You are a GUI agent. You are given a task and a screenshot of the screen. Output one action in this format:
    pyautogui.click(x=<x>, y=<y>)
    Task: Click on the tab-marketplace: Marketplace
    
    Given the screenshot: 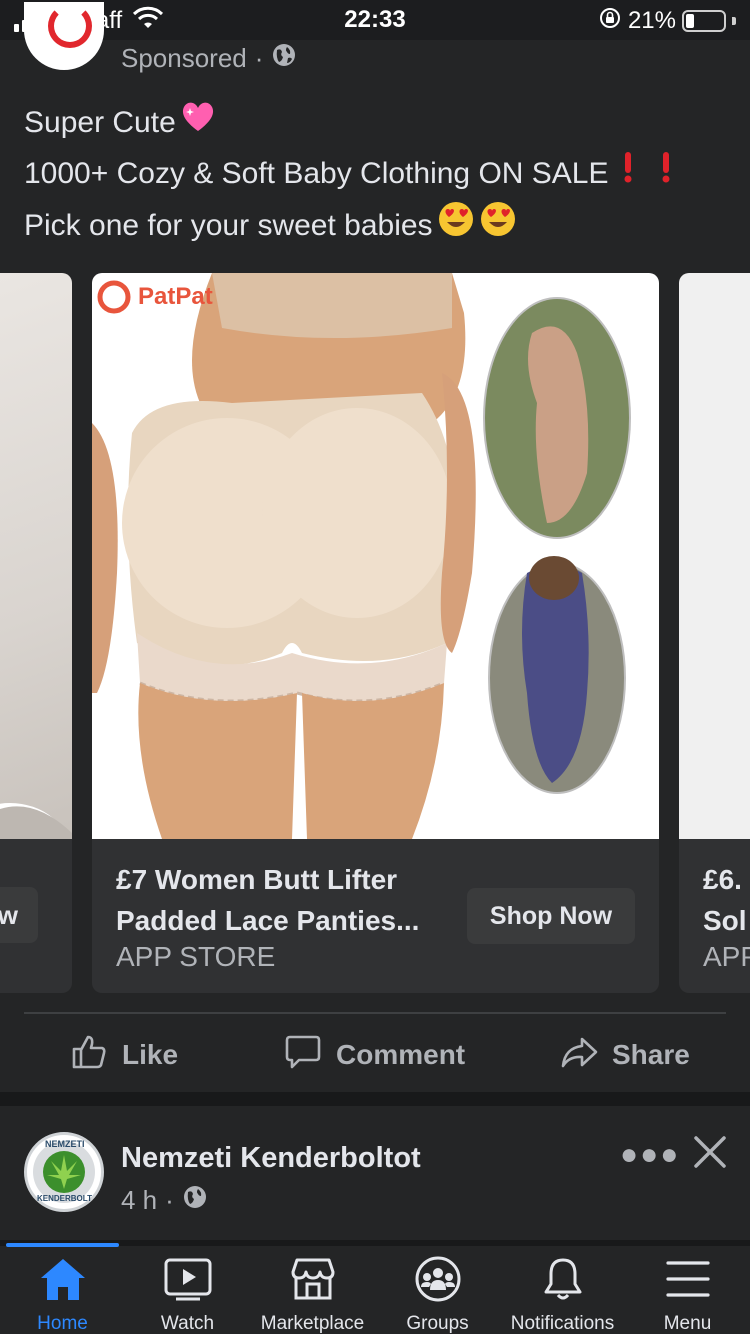 What is the action you would take?
    pyautogui.click(x=312, y=1295)
    